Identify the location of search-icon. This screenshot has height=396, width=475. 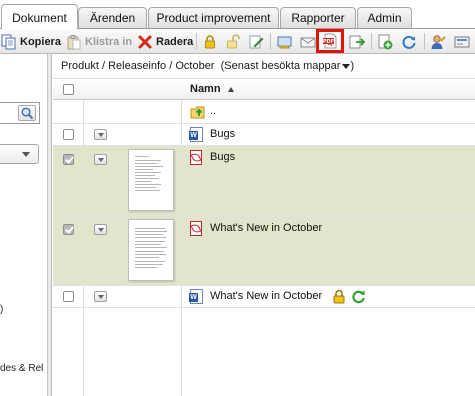
(27, 113).